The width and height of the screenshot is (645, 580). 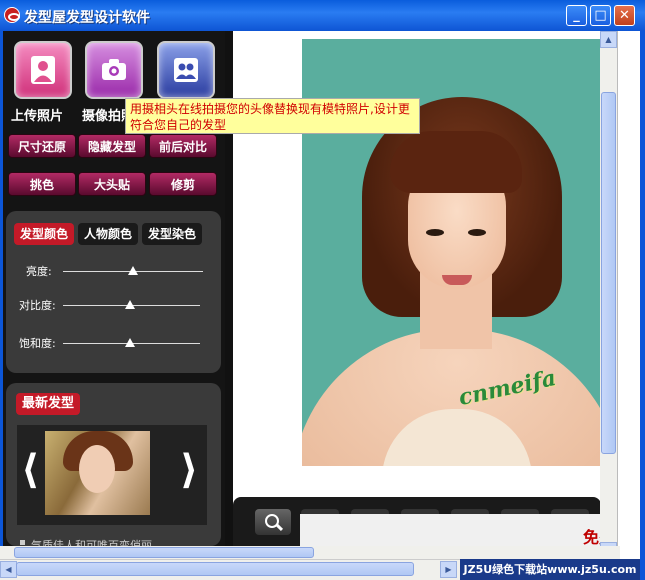 I want to click on compare-button: 前后对比, so click(x=183, y=146).